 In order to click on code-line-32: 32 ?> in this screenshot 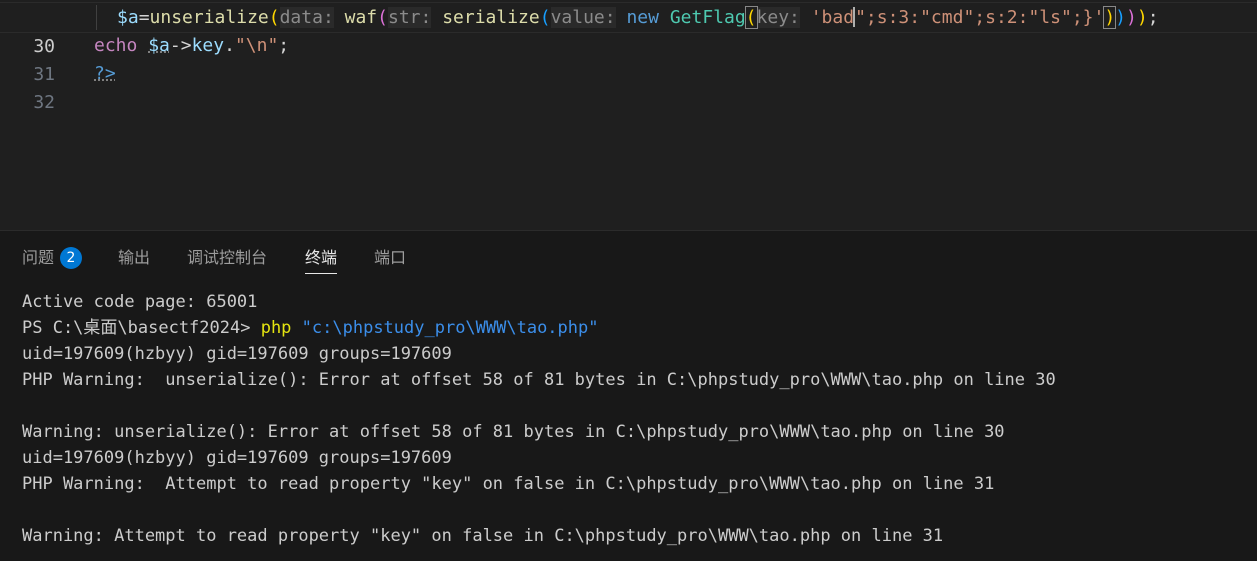, I will do `click(628, 86)`.